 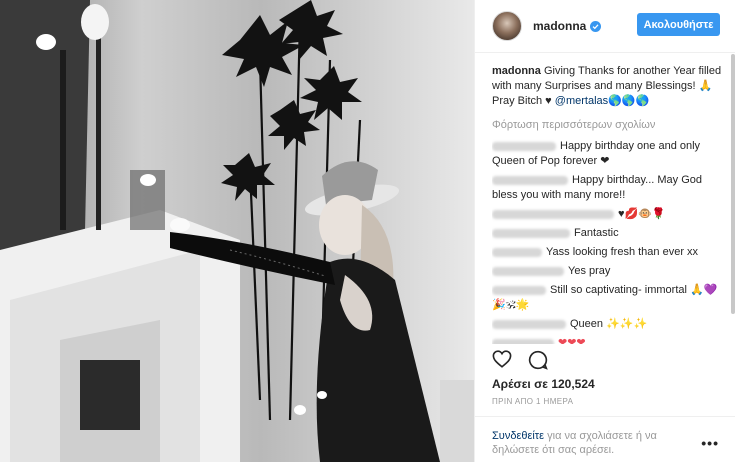 I want to click on list-item: Queen ✨✨✨, so click(x=607, y=324).